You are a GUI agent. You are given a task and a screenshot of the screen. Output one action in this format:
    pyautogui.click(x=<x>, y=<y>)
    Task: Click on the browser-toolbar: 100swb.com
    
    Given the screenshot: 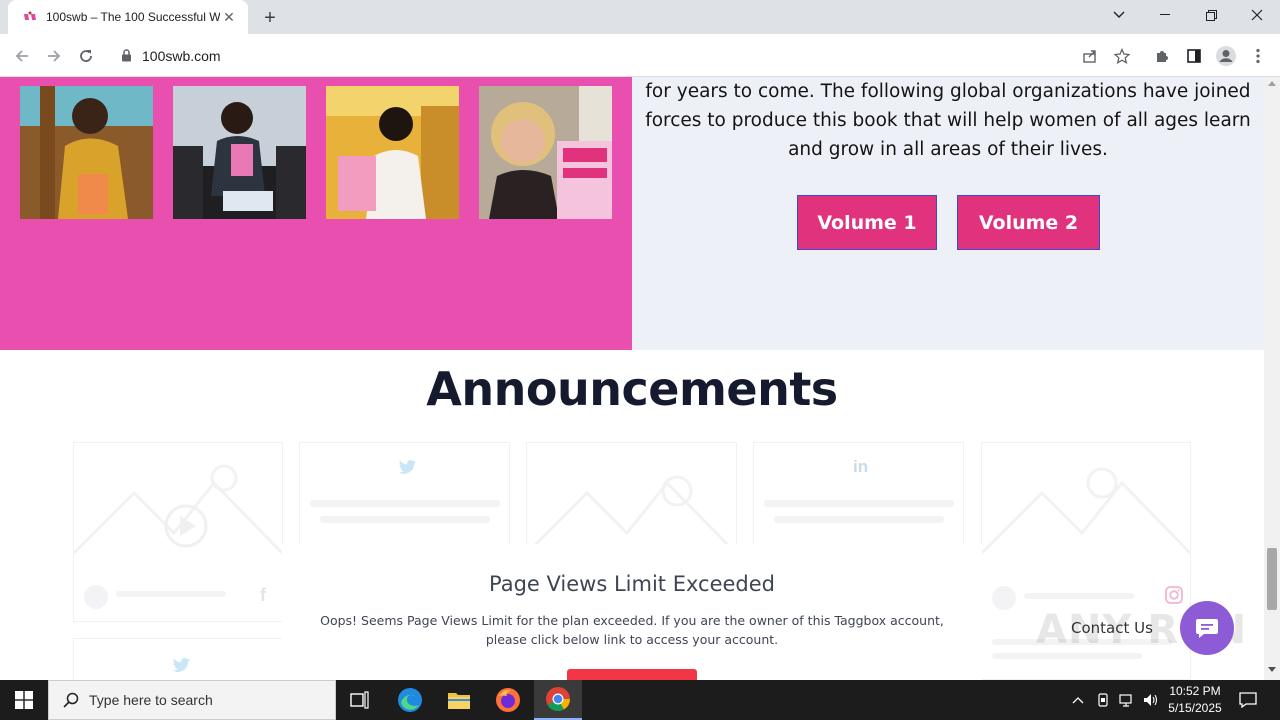 What is the action you would take?
    pyautogui.click(x=640, y=55)
    